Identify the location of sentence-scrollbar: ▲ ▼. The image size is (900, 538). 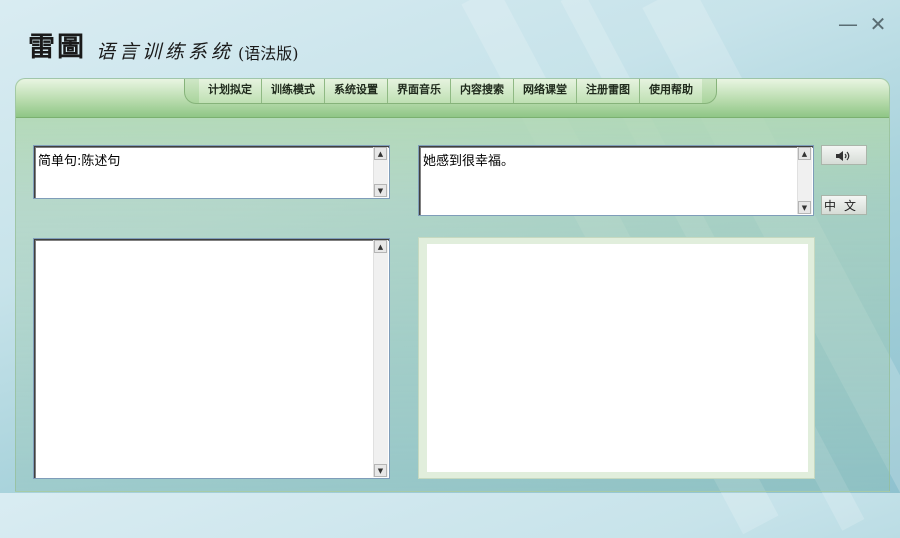
(804, 180).